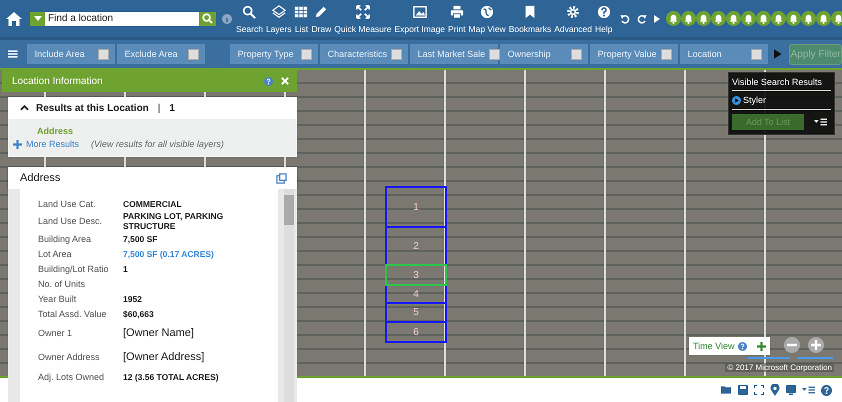  Describe the element at coordinates (164, 357) in the screenshot. I see `field-value: [Owner Address]` at that location.